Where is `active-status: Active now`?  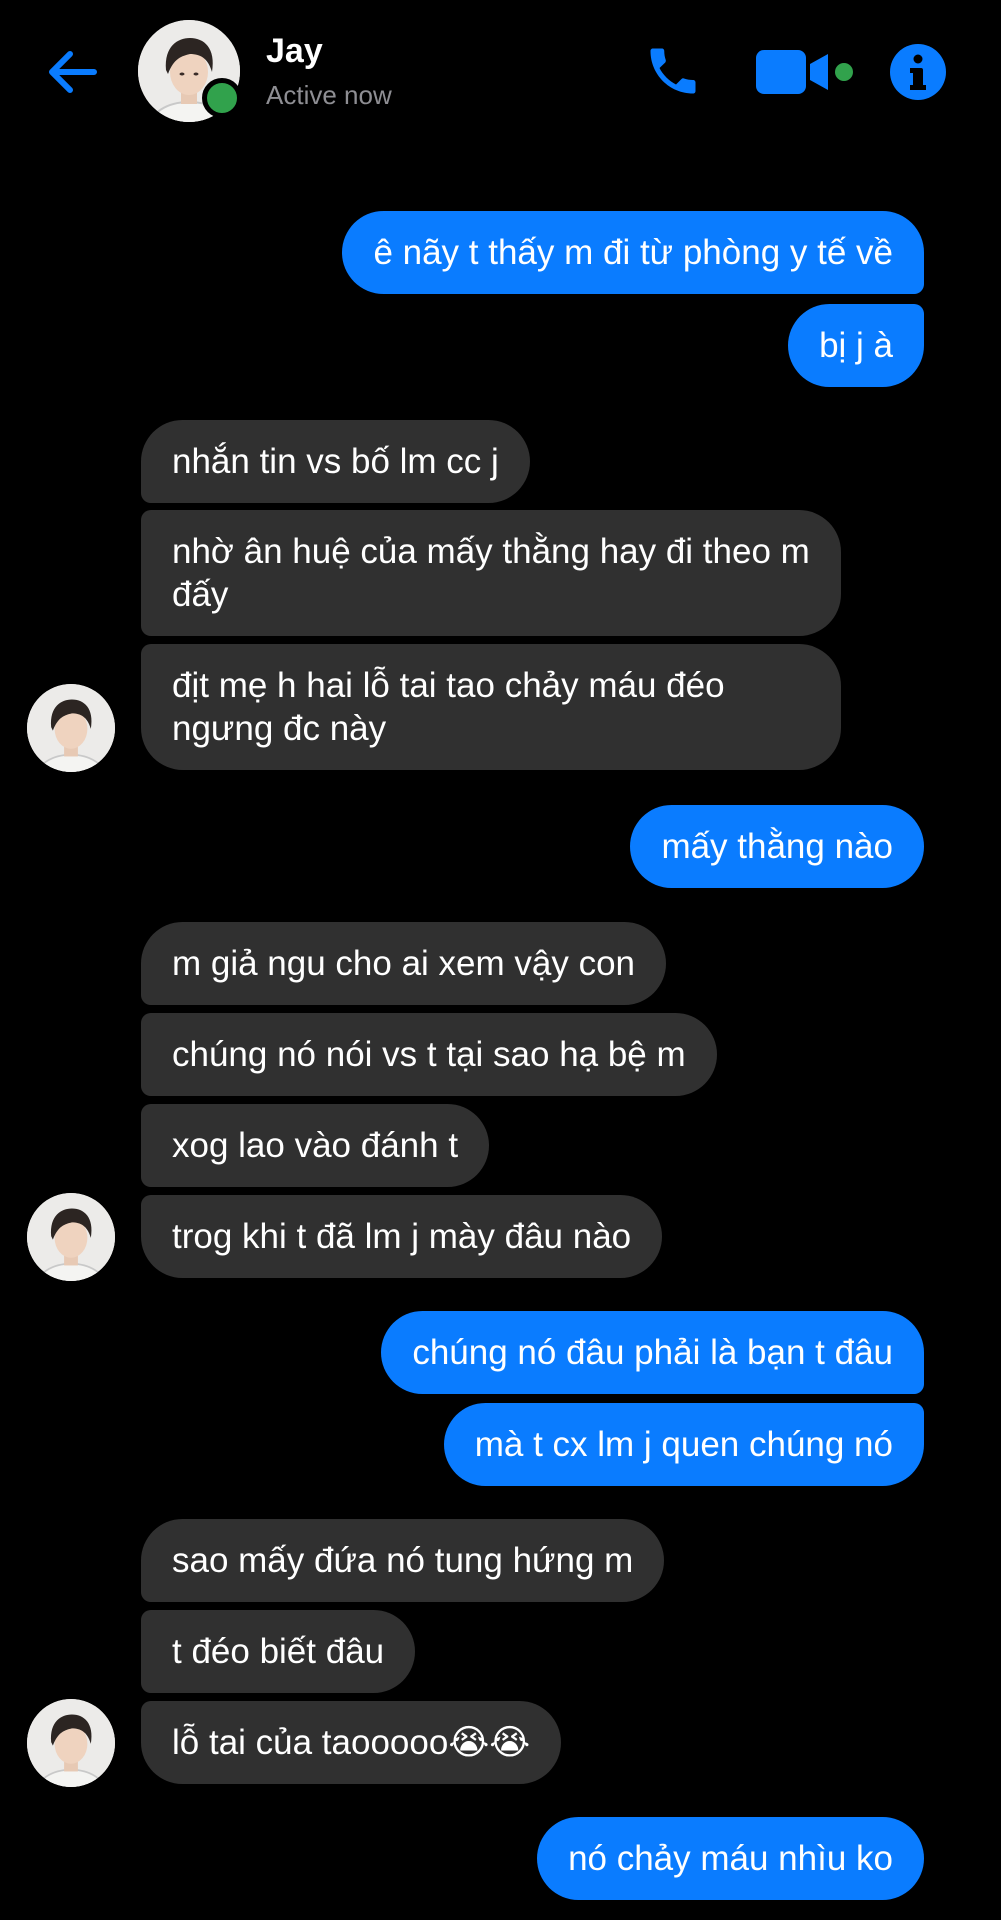
active-status: Active now is located at coordinates (329, 95).